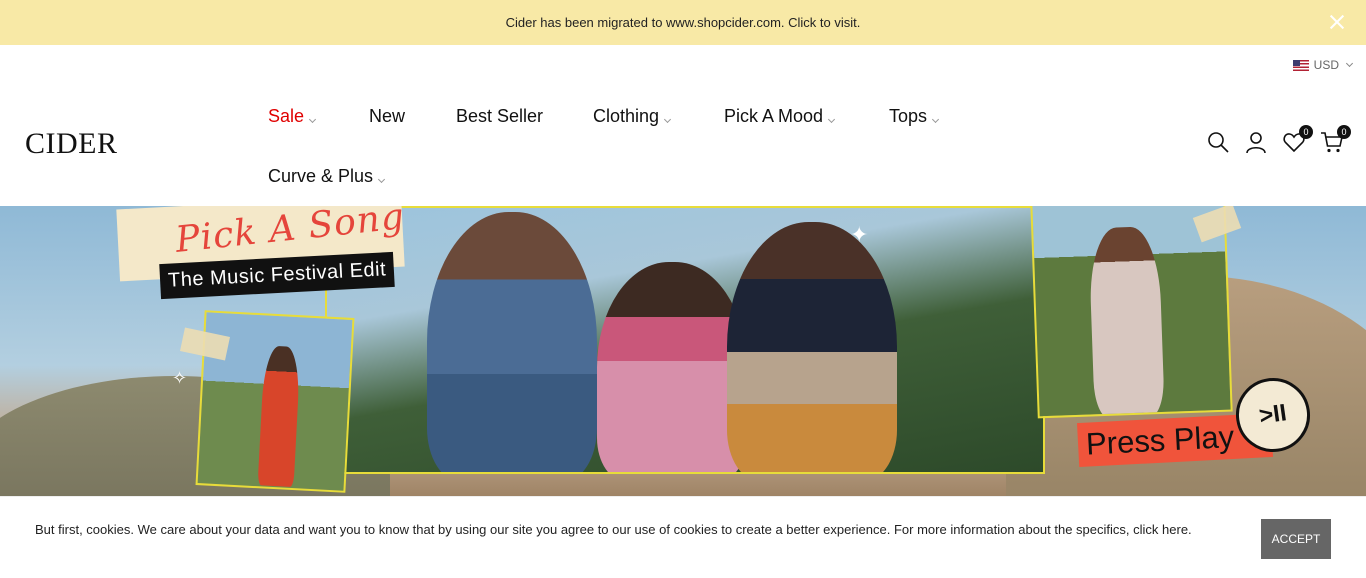 This screenshot has height=578, width=1366. Describe the element at coordinates (1306, 132) in the screenshot. I see `wishlist-count-badge: 0` at that location.